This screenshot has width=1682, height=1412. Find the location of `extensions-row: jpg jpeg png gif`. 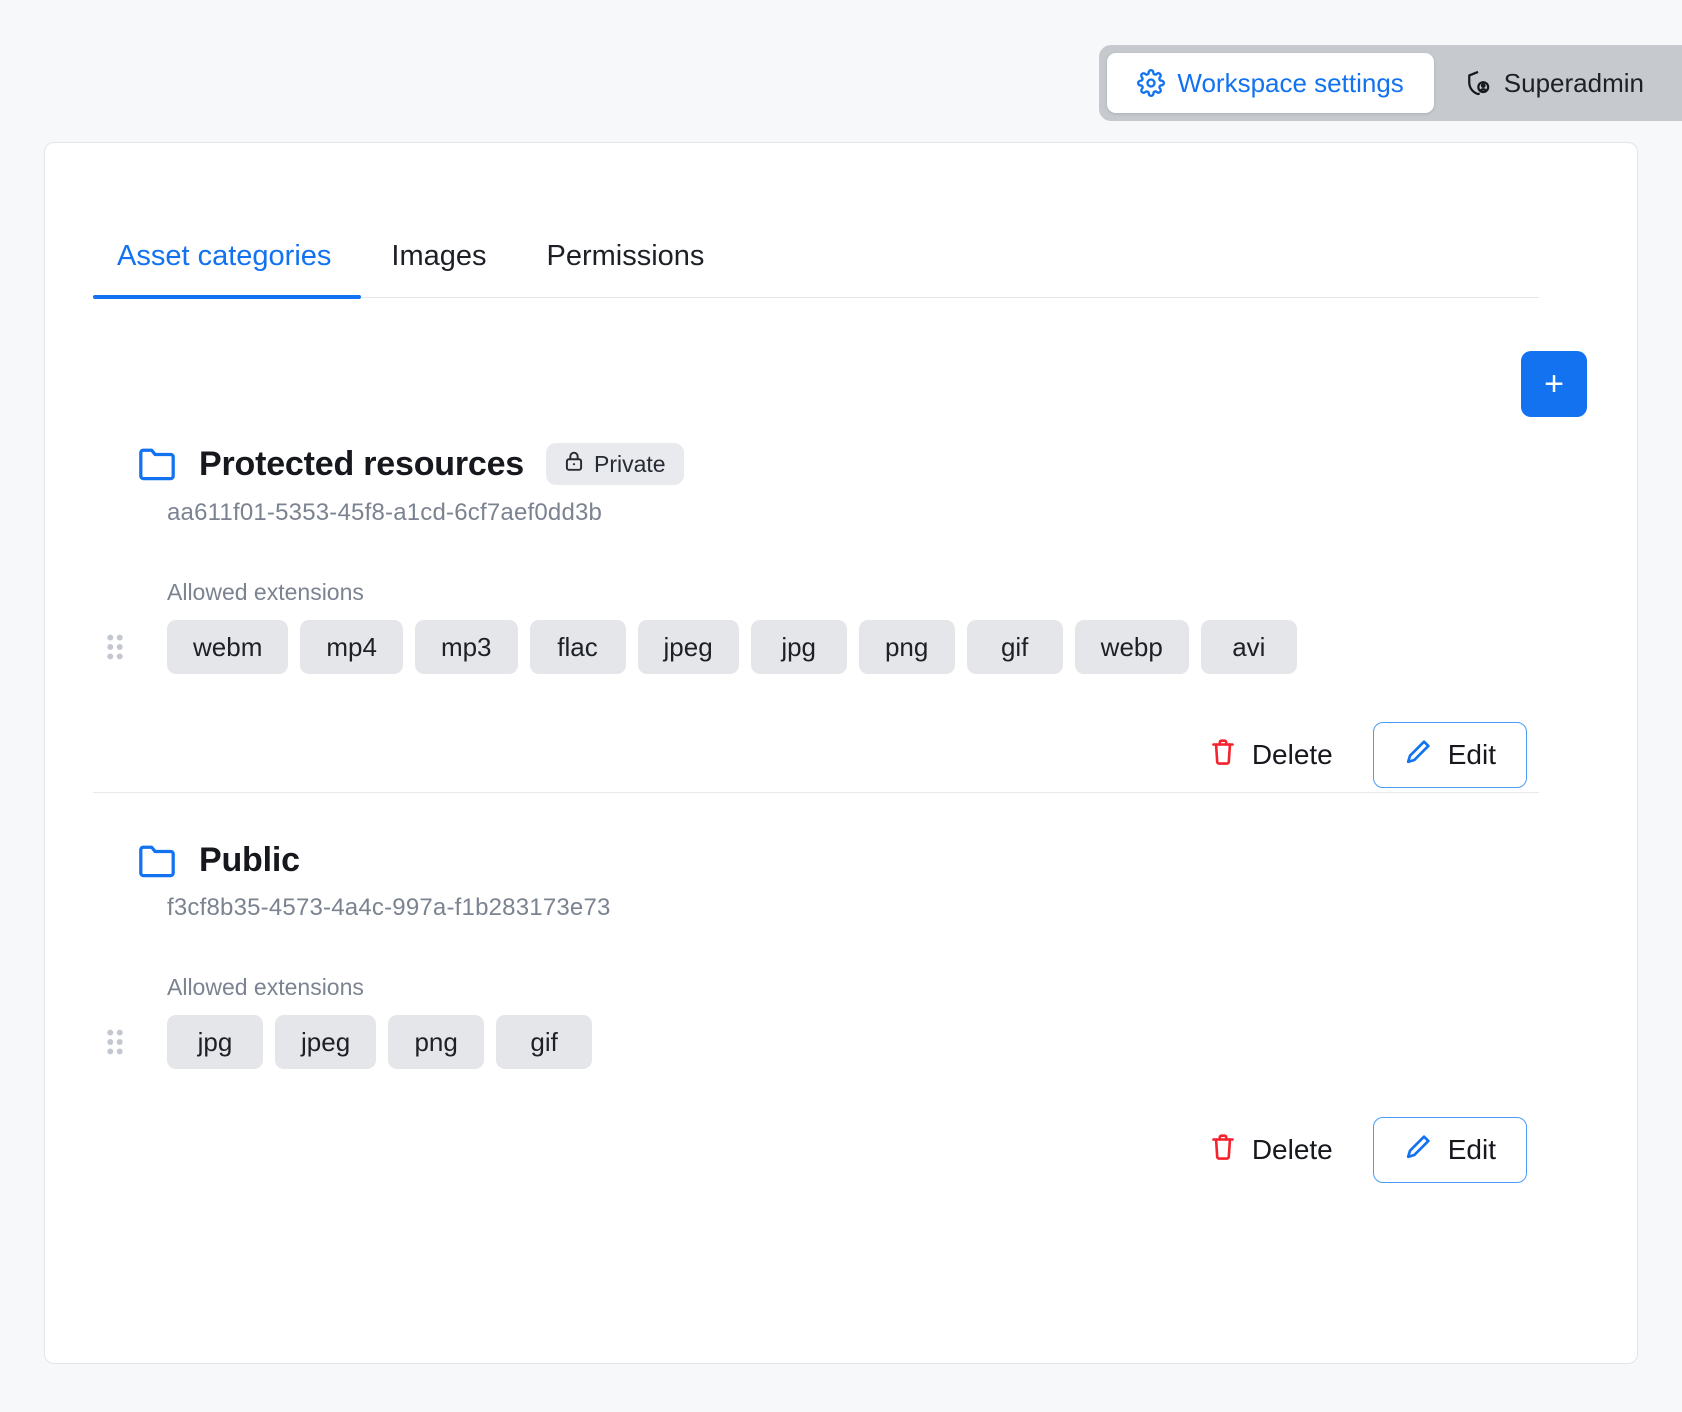

extensions-row: jpg jpeg png gif is located at coordinates (816, 1042).